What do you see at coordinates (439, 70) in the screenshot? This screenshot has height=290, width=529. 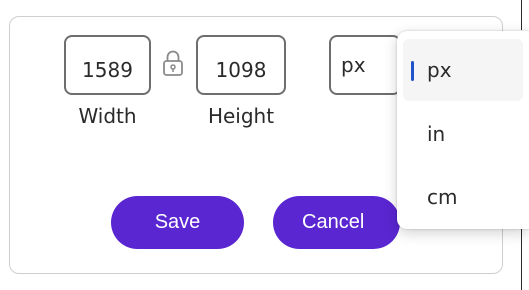 I see `unit-option-label: px` at bounding box center [439, 70].